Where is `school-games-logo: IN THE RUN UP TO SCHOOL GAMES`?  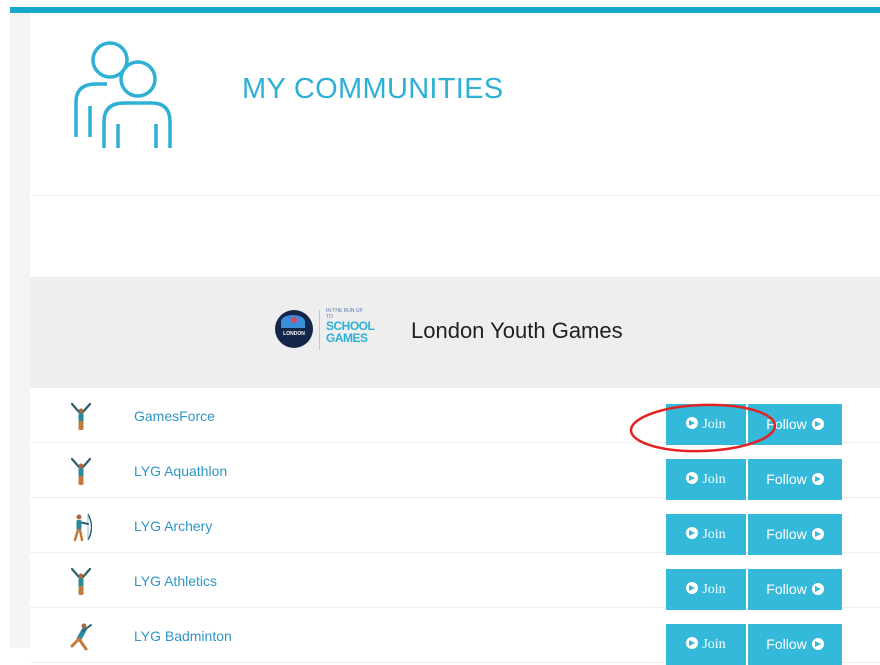 school-games-logo: IN THE RUN UP TO SCHOOL GAMES is located at coordinates (350, 330).